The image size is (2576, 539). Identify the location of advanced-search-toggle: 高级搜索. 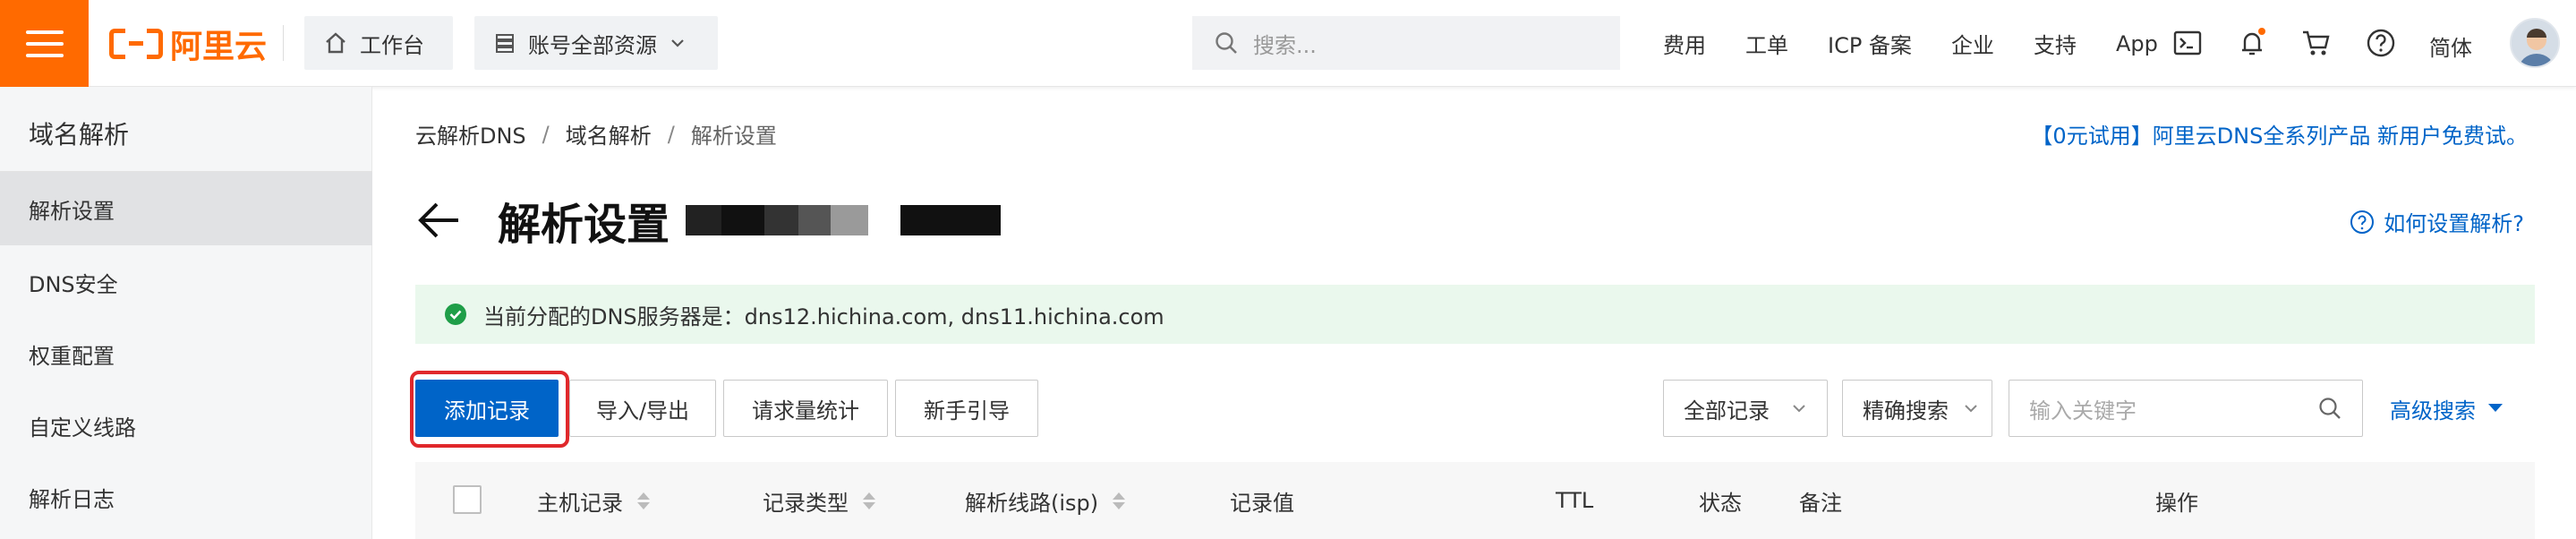
(2447, 408).